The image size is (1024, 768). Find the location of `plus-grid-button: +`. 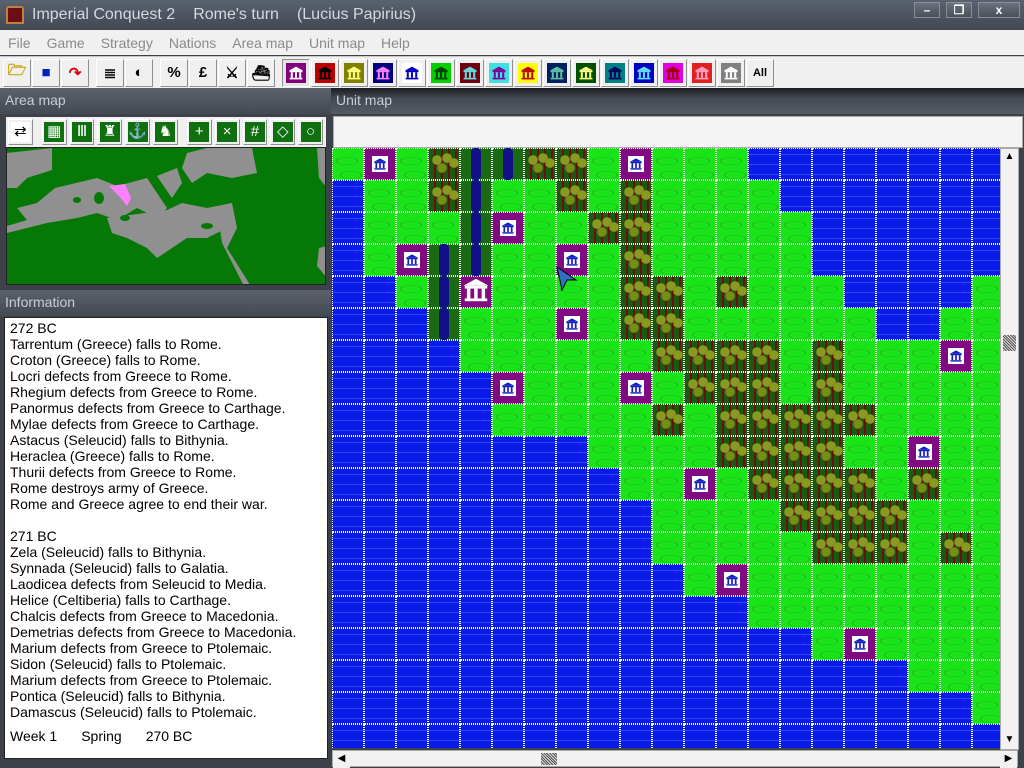

plus-grid-button: + is located at coordinates (199, 132).